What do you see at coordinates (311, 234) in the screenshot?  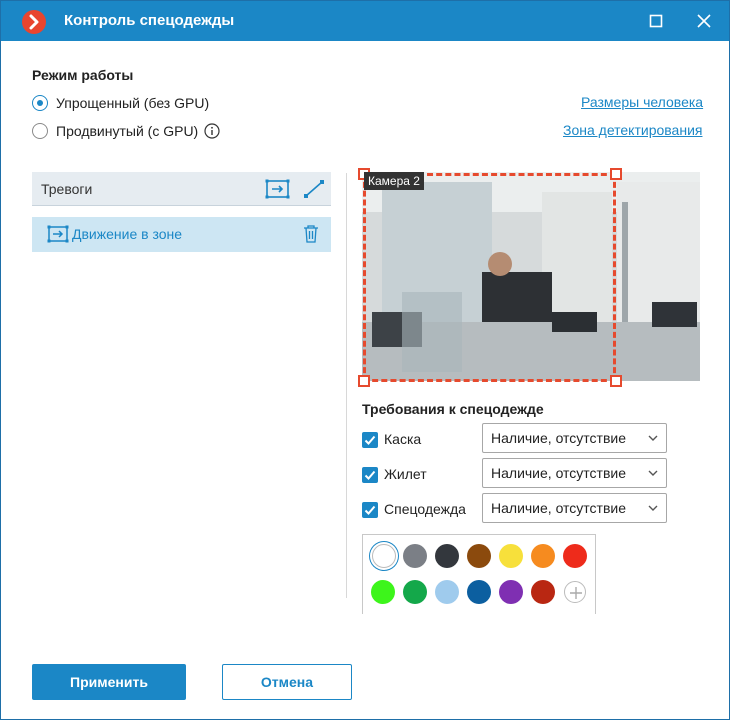 I see `trash-icon` at bounding box center [311, 234].